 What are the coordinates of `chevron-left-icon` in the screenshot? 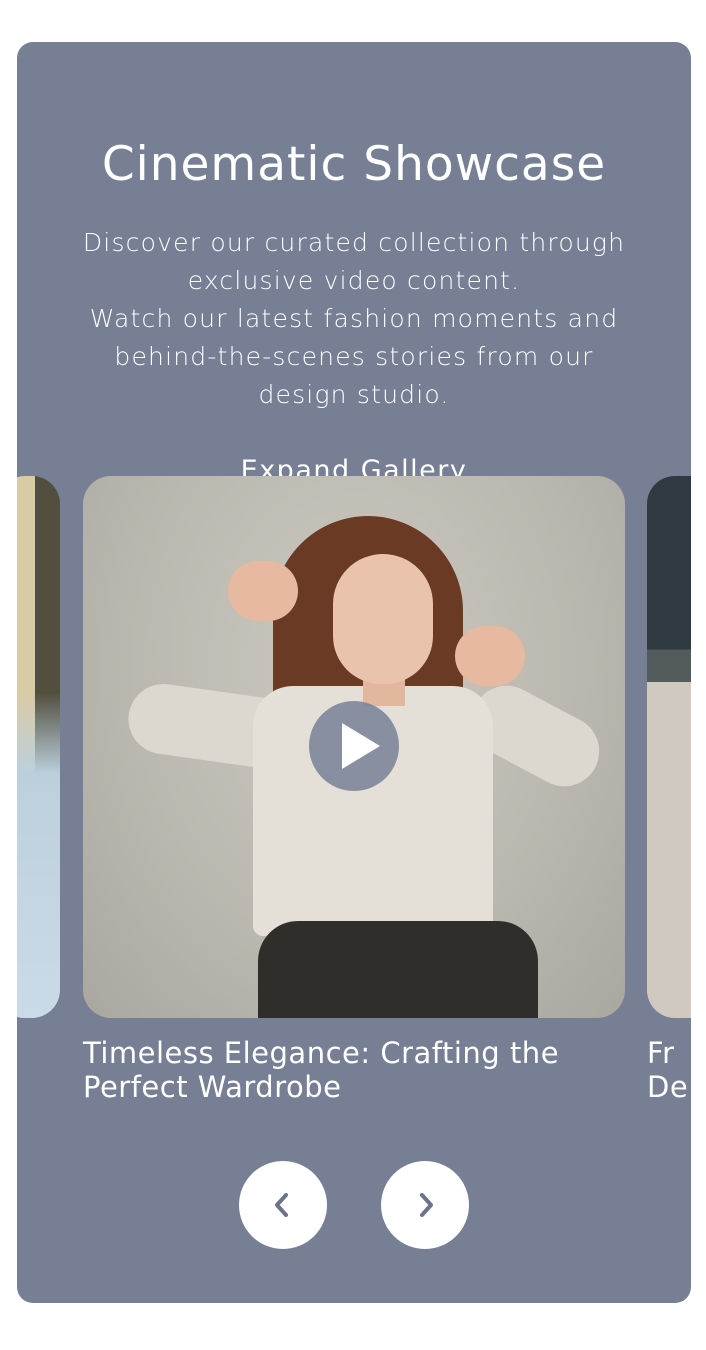 It's located at (281, 1205).